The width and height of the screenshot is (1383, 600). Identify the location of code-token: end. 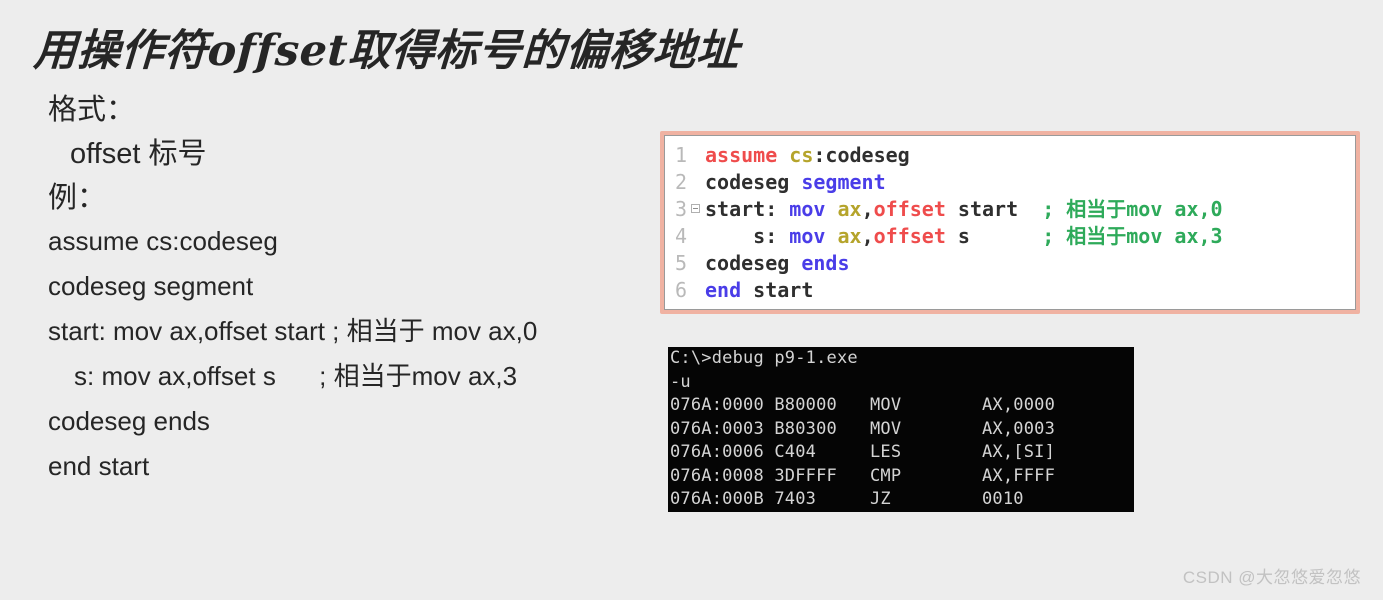
(723, 290).